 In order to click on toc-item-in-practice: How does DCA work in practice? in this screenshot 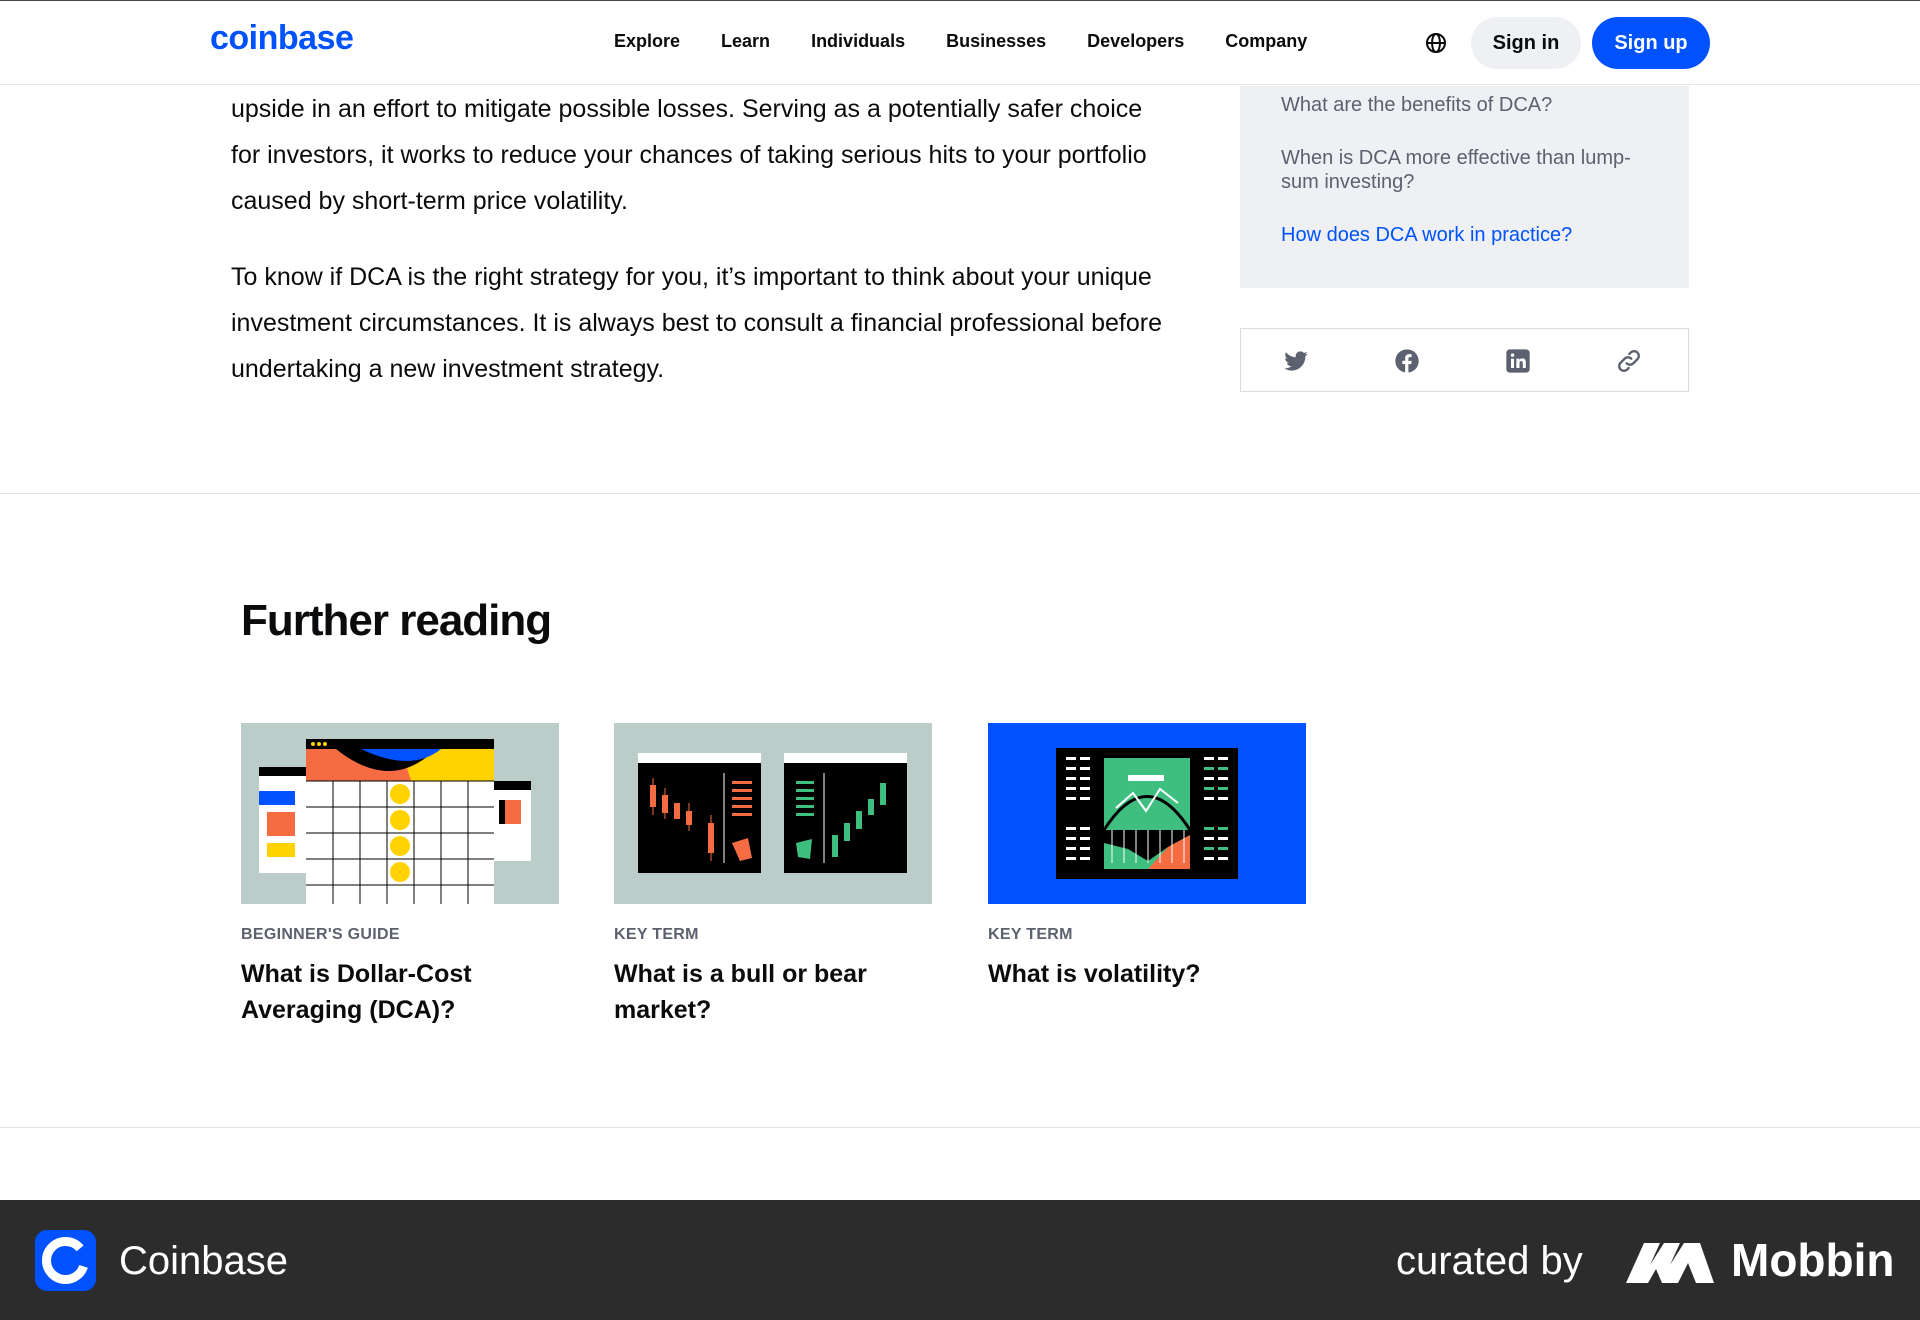, I will do `click(1471, 235)`.